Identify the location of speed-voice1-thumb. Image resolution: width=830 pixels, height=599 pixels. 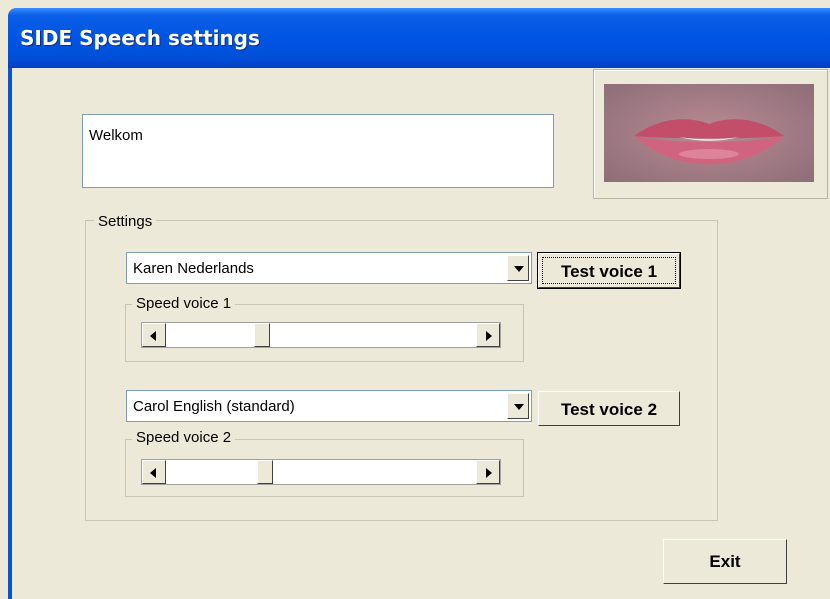
(262, 335).